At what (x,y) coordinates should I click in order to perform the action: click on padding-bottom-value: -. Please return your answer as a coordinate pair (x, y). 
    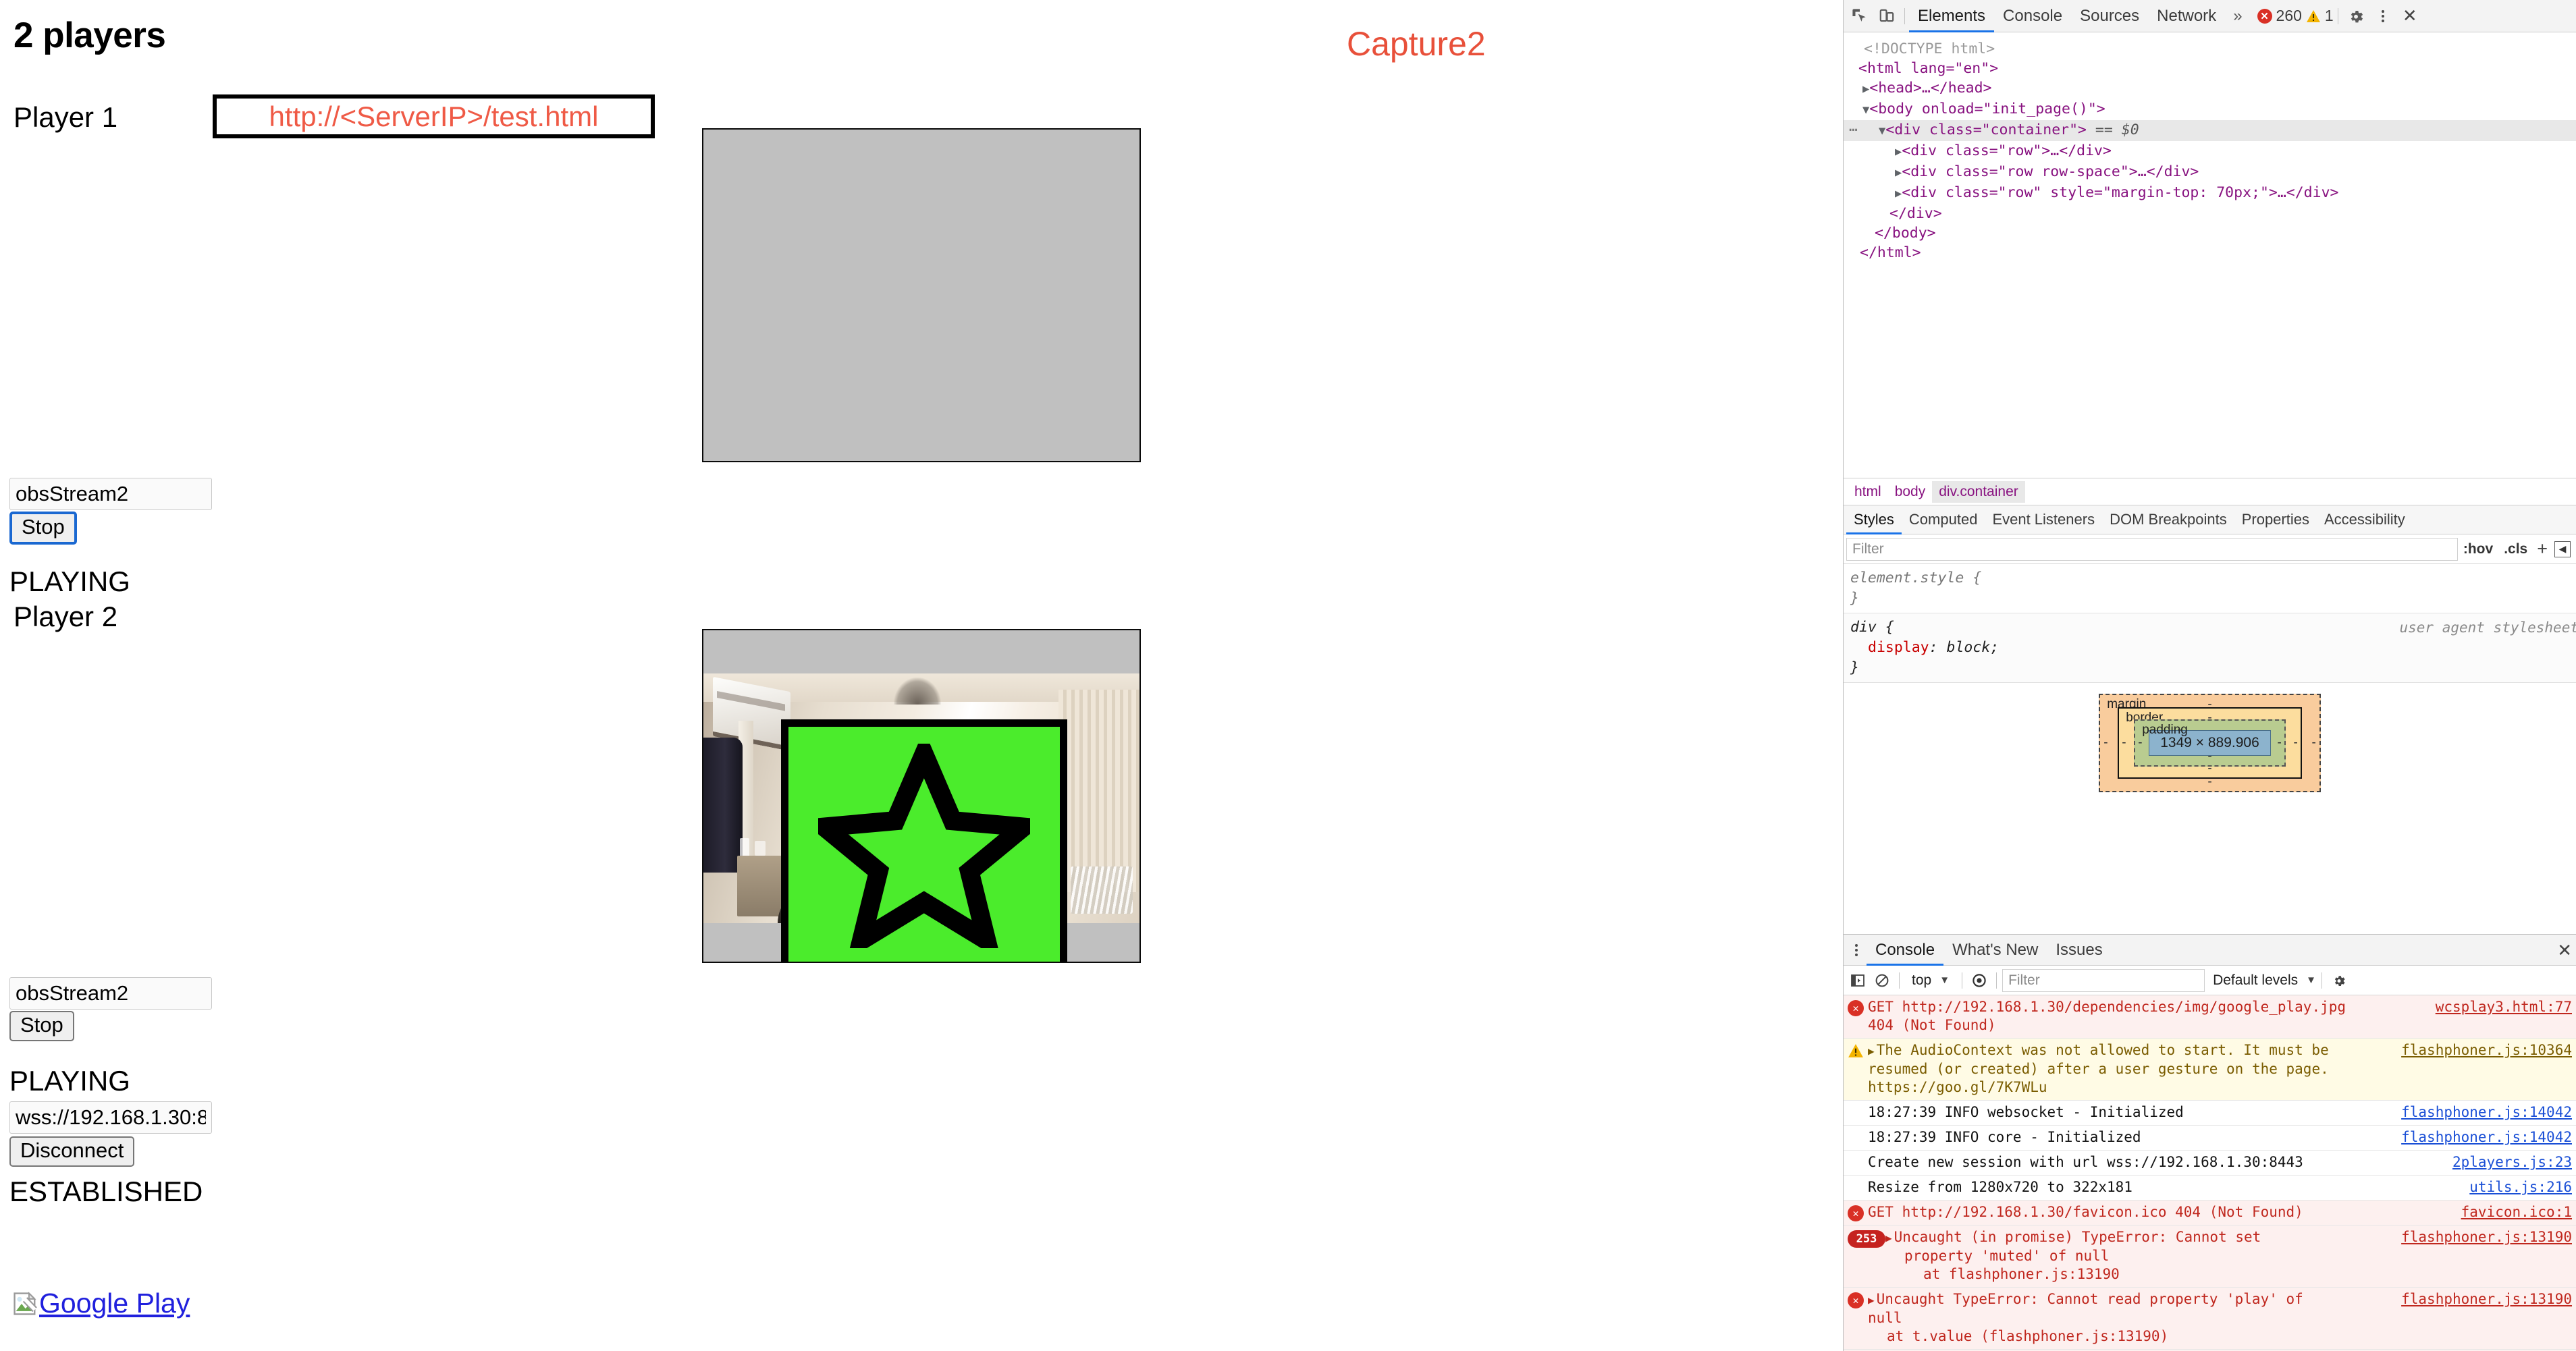
    Looking at the image, I should click on (2209, 756).